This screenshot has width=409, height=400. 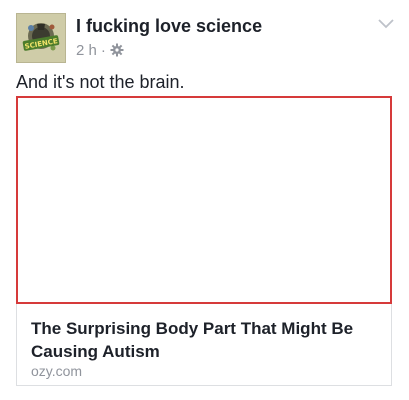 I want to click on chevron-down-icon, so click(x=386, y=24).